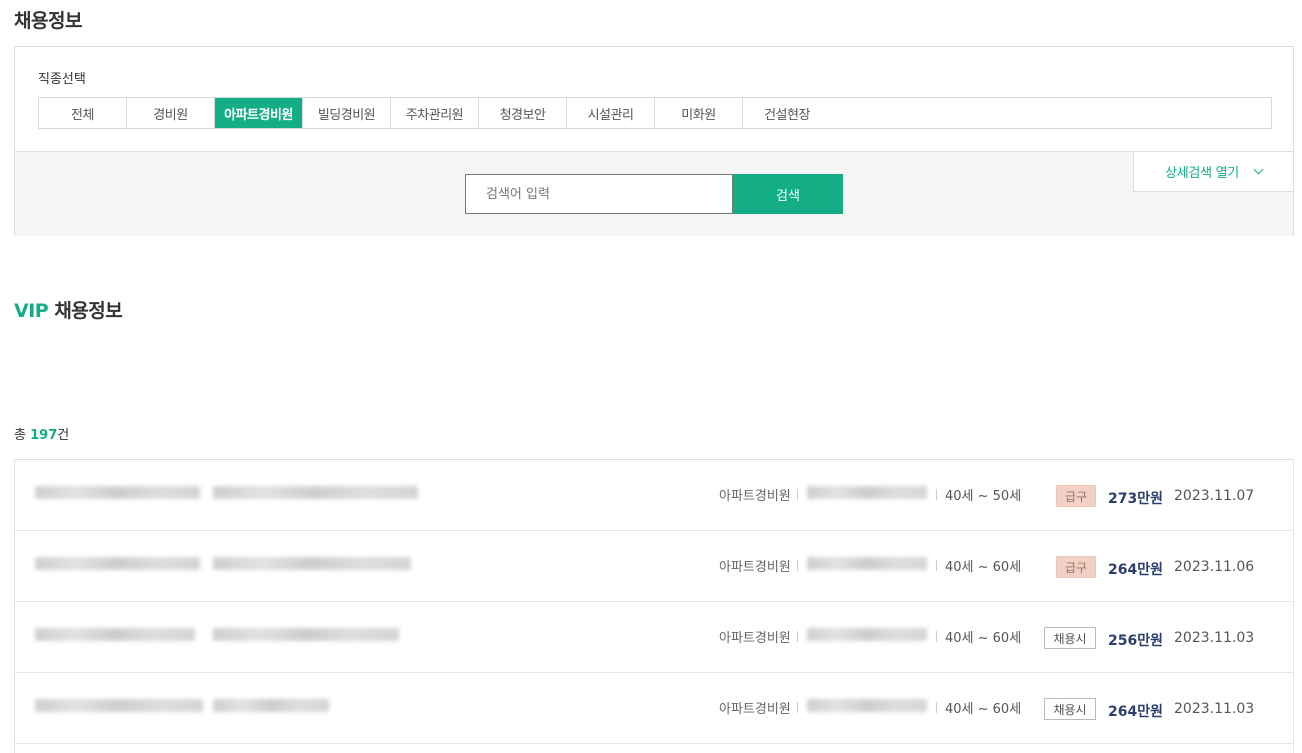 The image size is (1302, 753). I want to click on search-button: 검색, so click(788, 194).